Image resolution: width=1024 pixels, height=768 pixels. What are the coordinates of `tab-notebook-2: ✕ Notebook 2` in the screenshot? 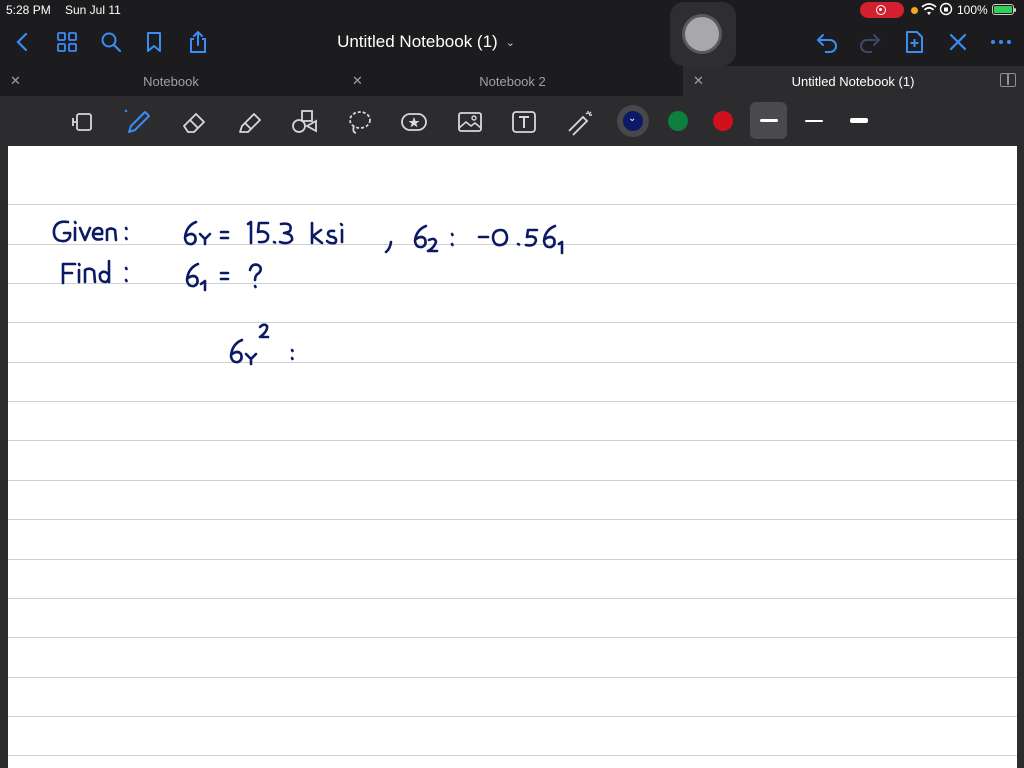 It's located at (512, 81).